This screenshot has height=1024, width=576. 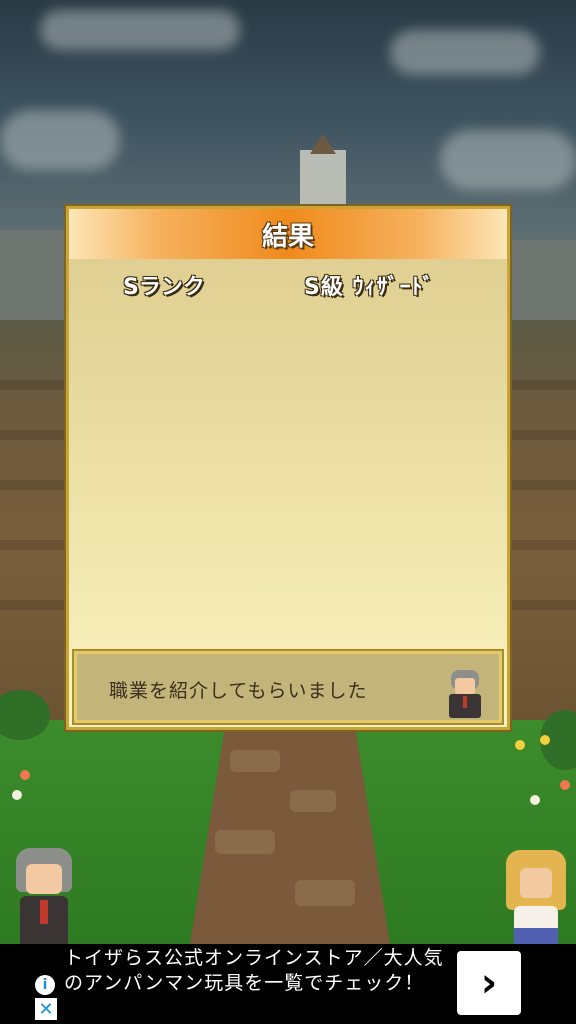 I want to click on castle-wall-right, so click(x=543, y=280).